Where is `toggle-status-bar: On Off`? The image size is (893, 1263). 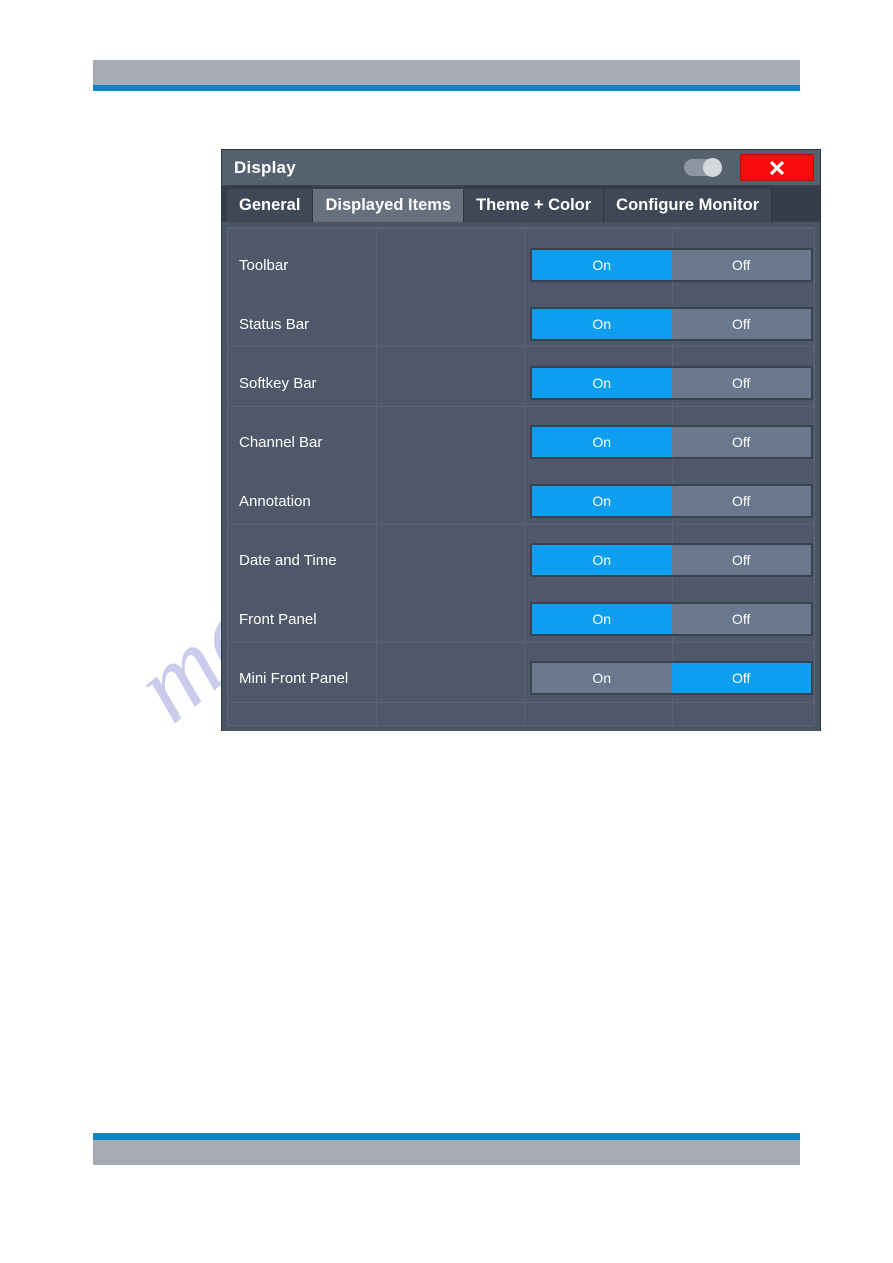 toggle-status-bar: On Off is located at coordinates (671, 324).